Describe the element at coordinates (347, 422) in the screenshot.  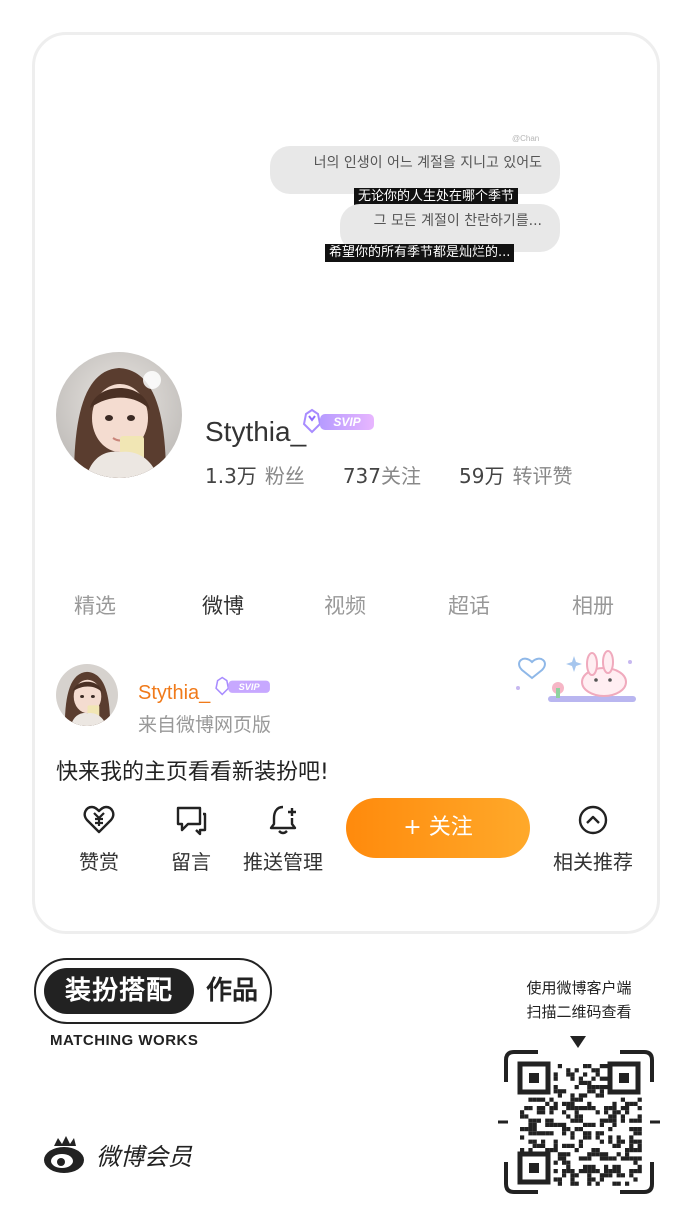
I see `svip-badge-text: SVIP` at that location.